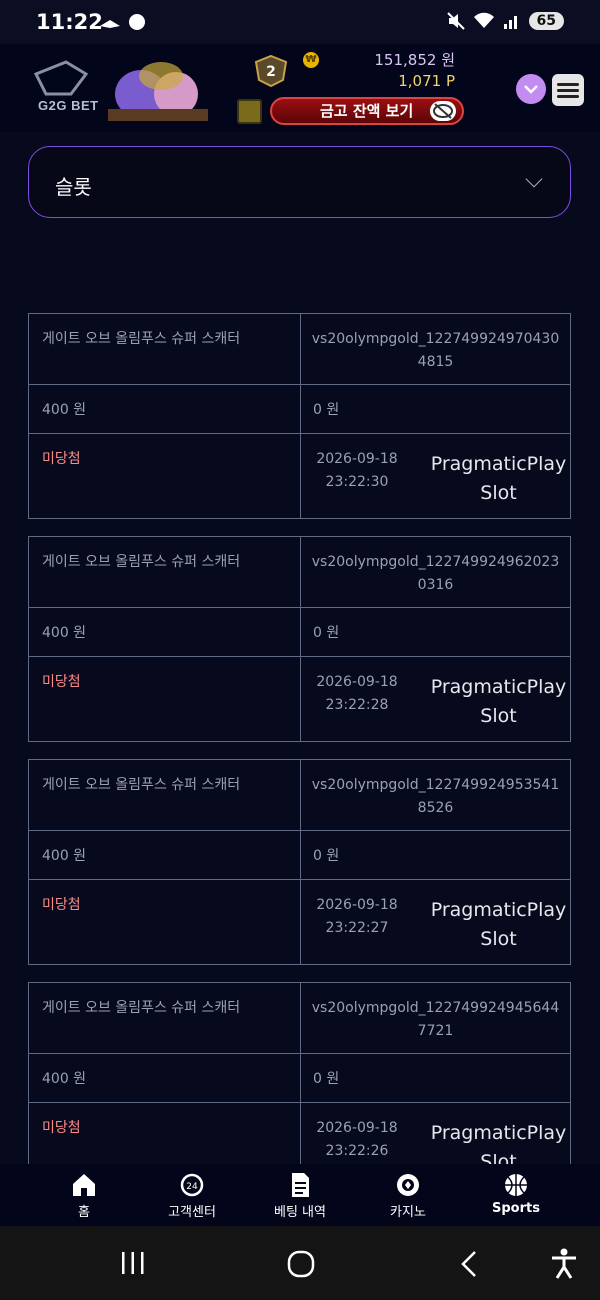 This screenshot has height=1300, width=600. Describe the element at coordinates (69, 22) in the screenshot. I see `status-time: 11:22` at that location.